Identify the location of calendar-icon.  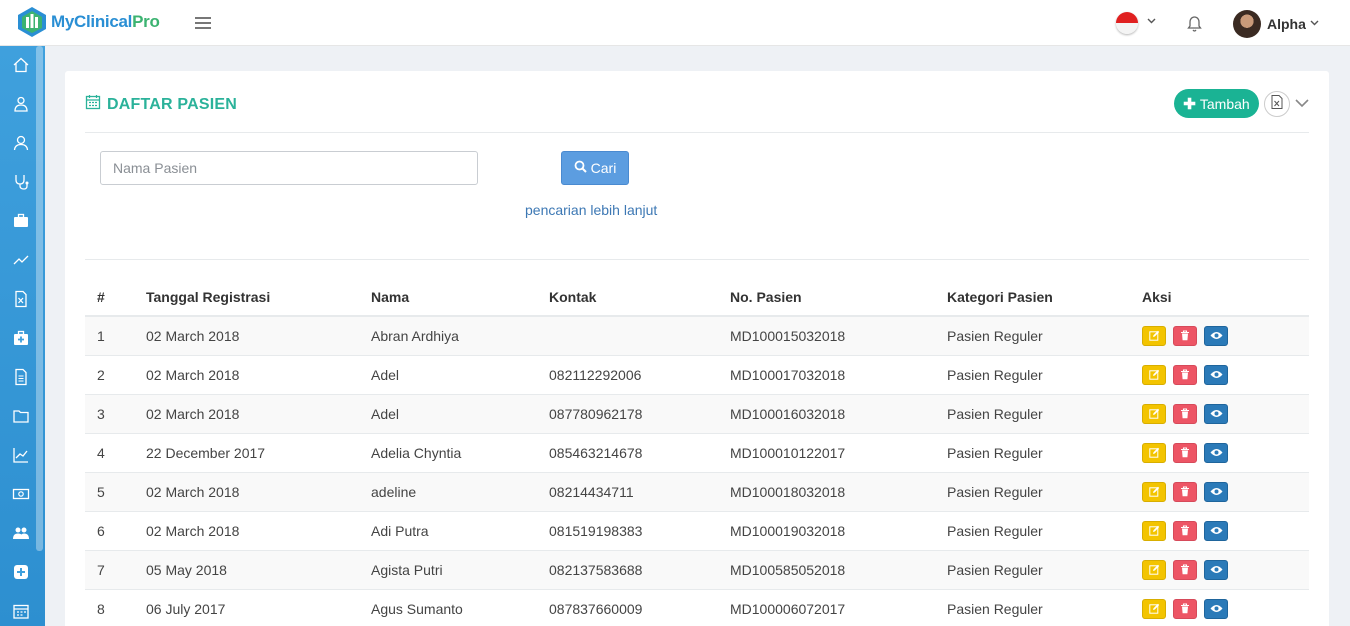
(21, 611).